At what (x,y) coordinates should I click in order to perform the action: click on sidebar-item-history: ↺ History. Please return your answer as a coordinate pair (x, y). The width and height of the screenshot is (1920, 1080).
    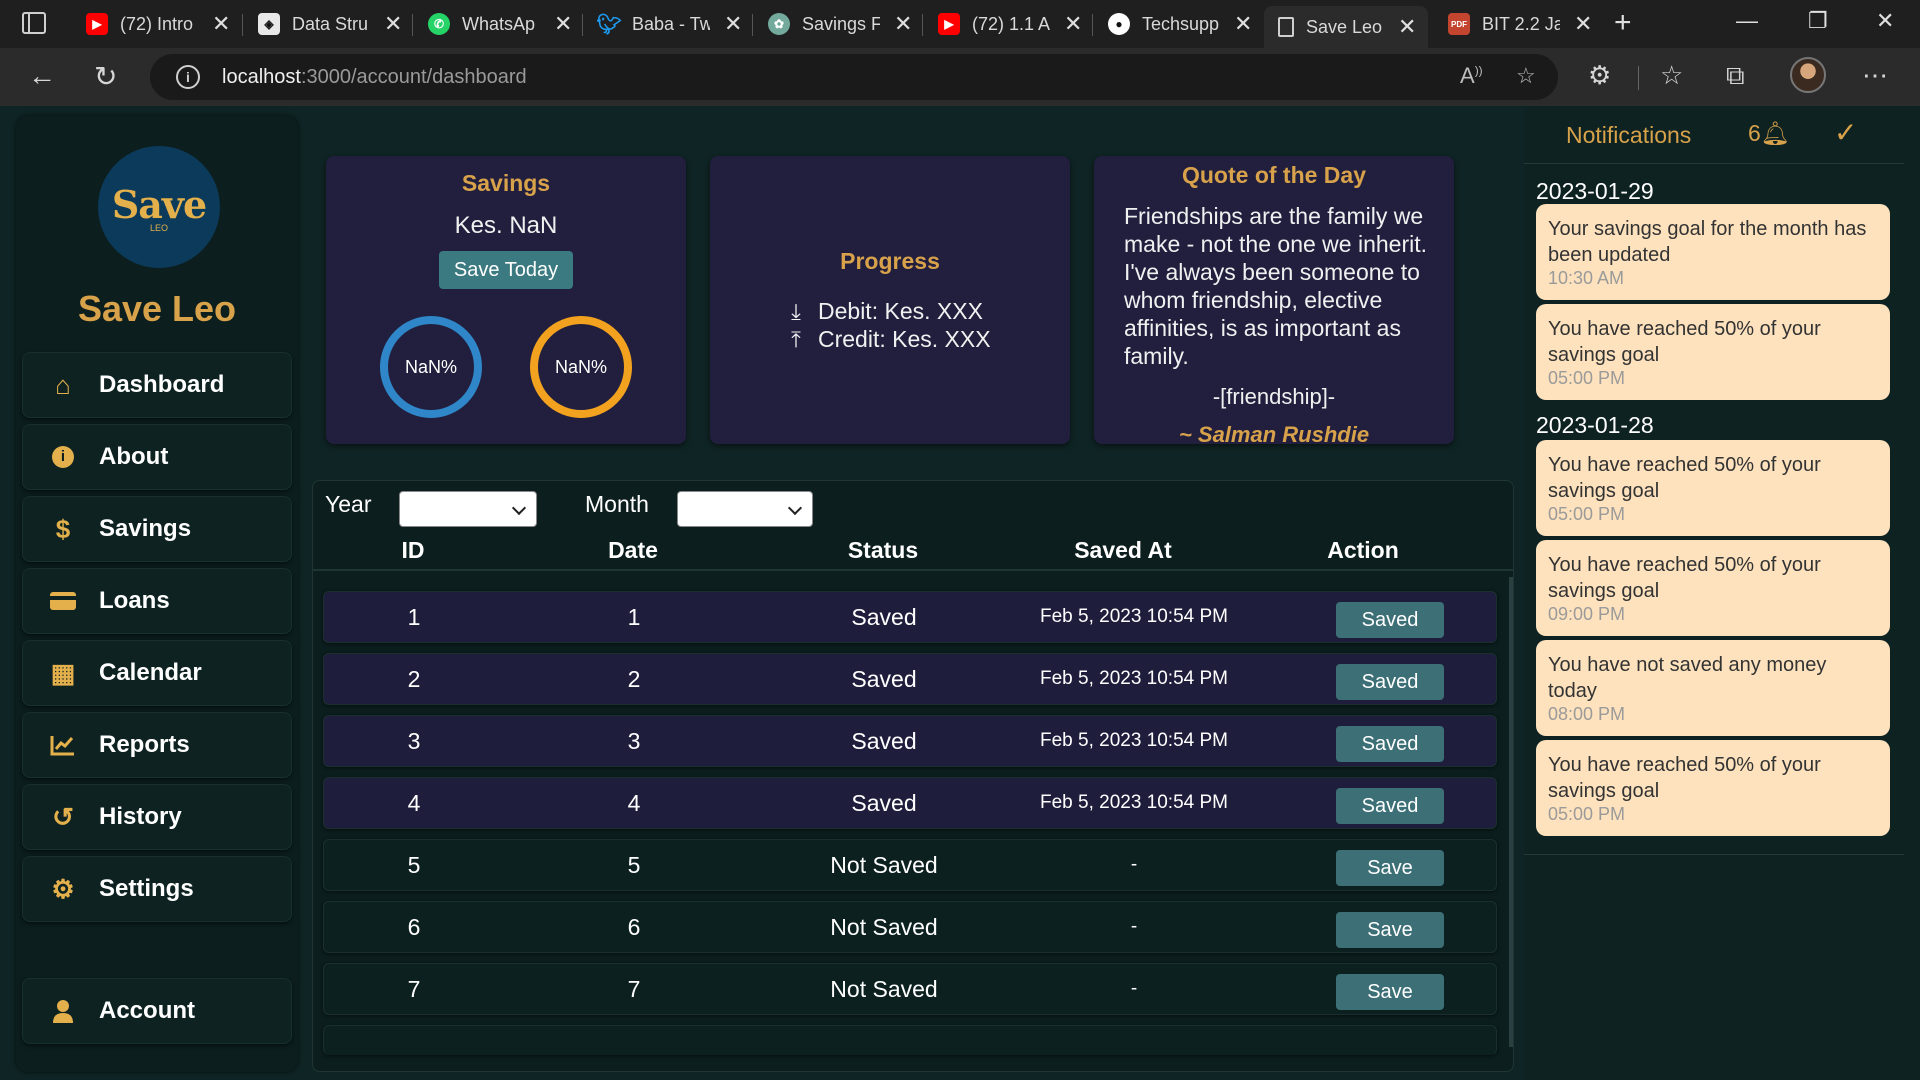
    Looking at the image, I should click on (157, 817).